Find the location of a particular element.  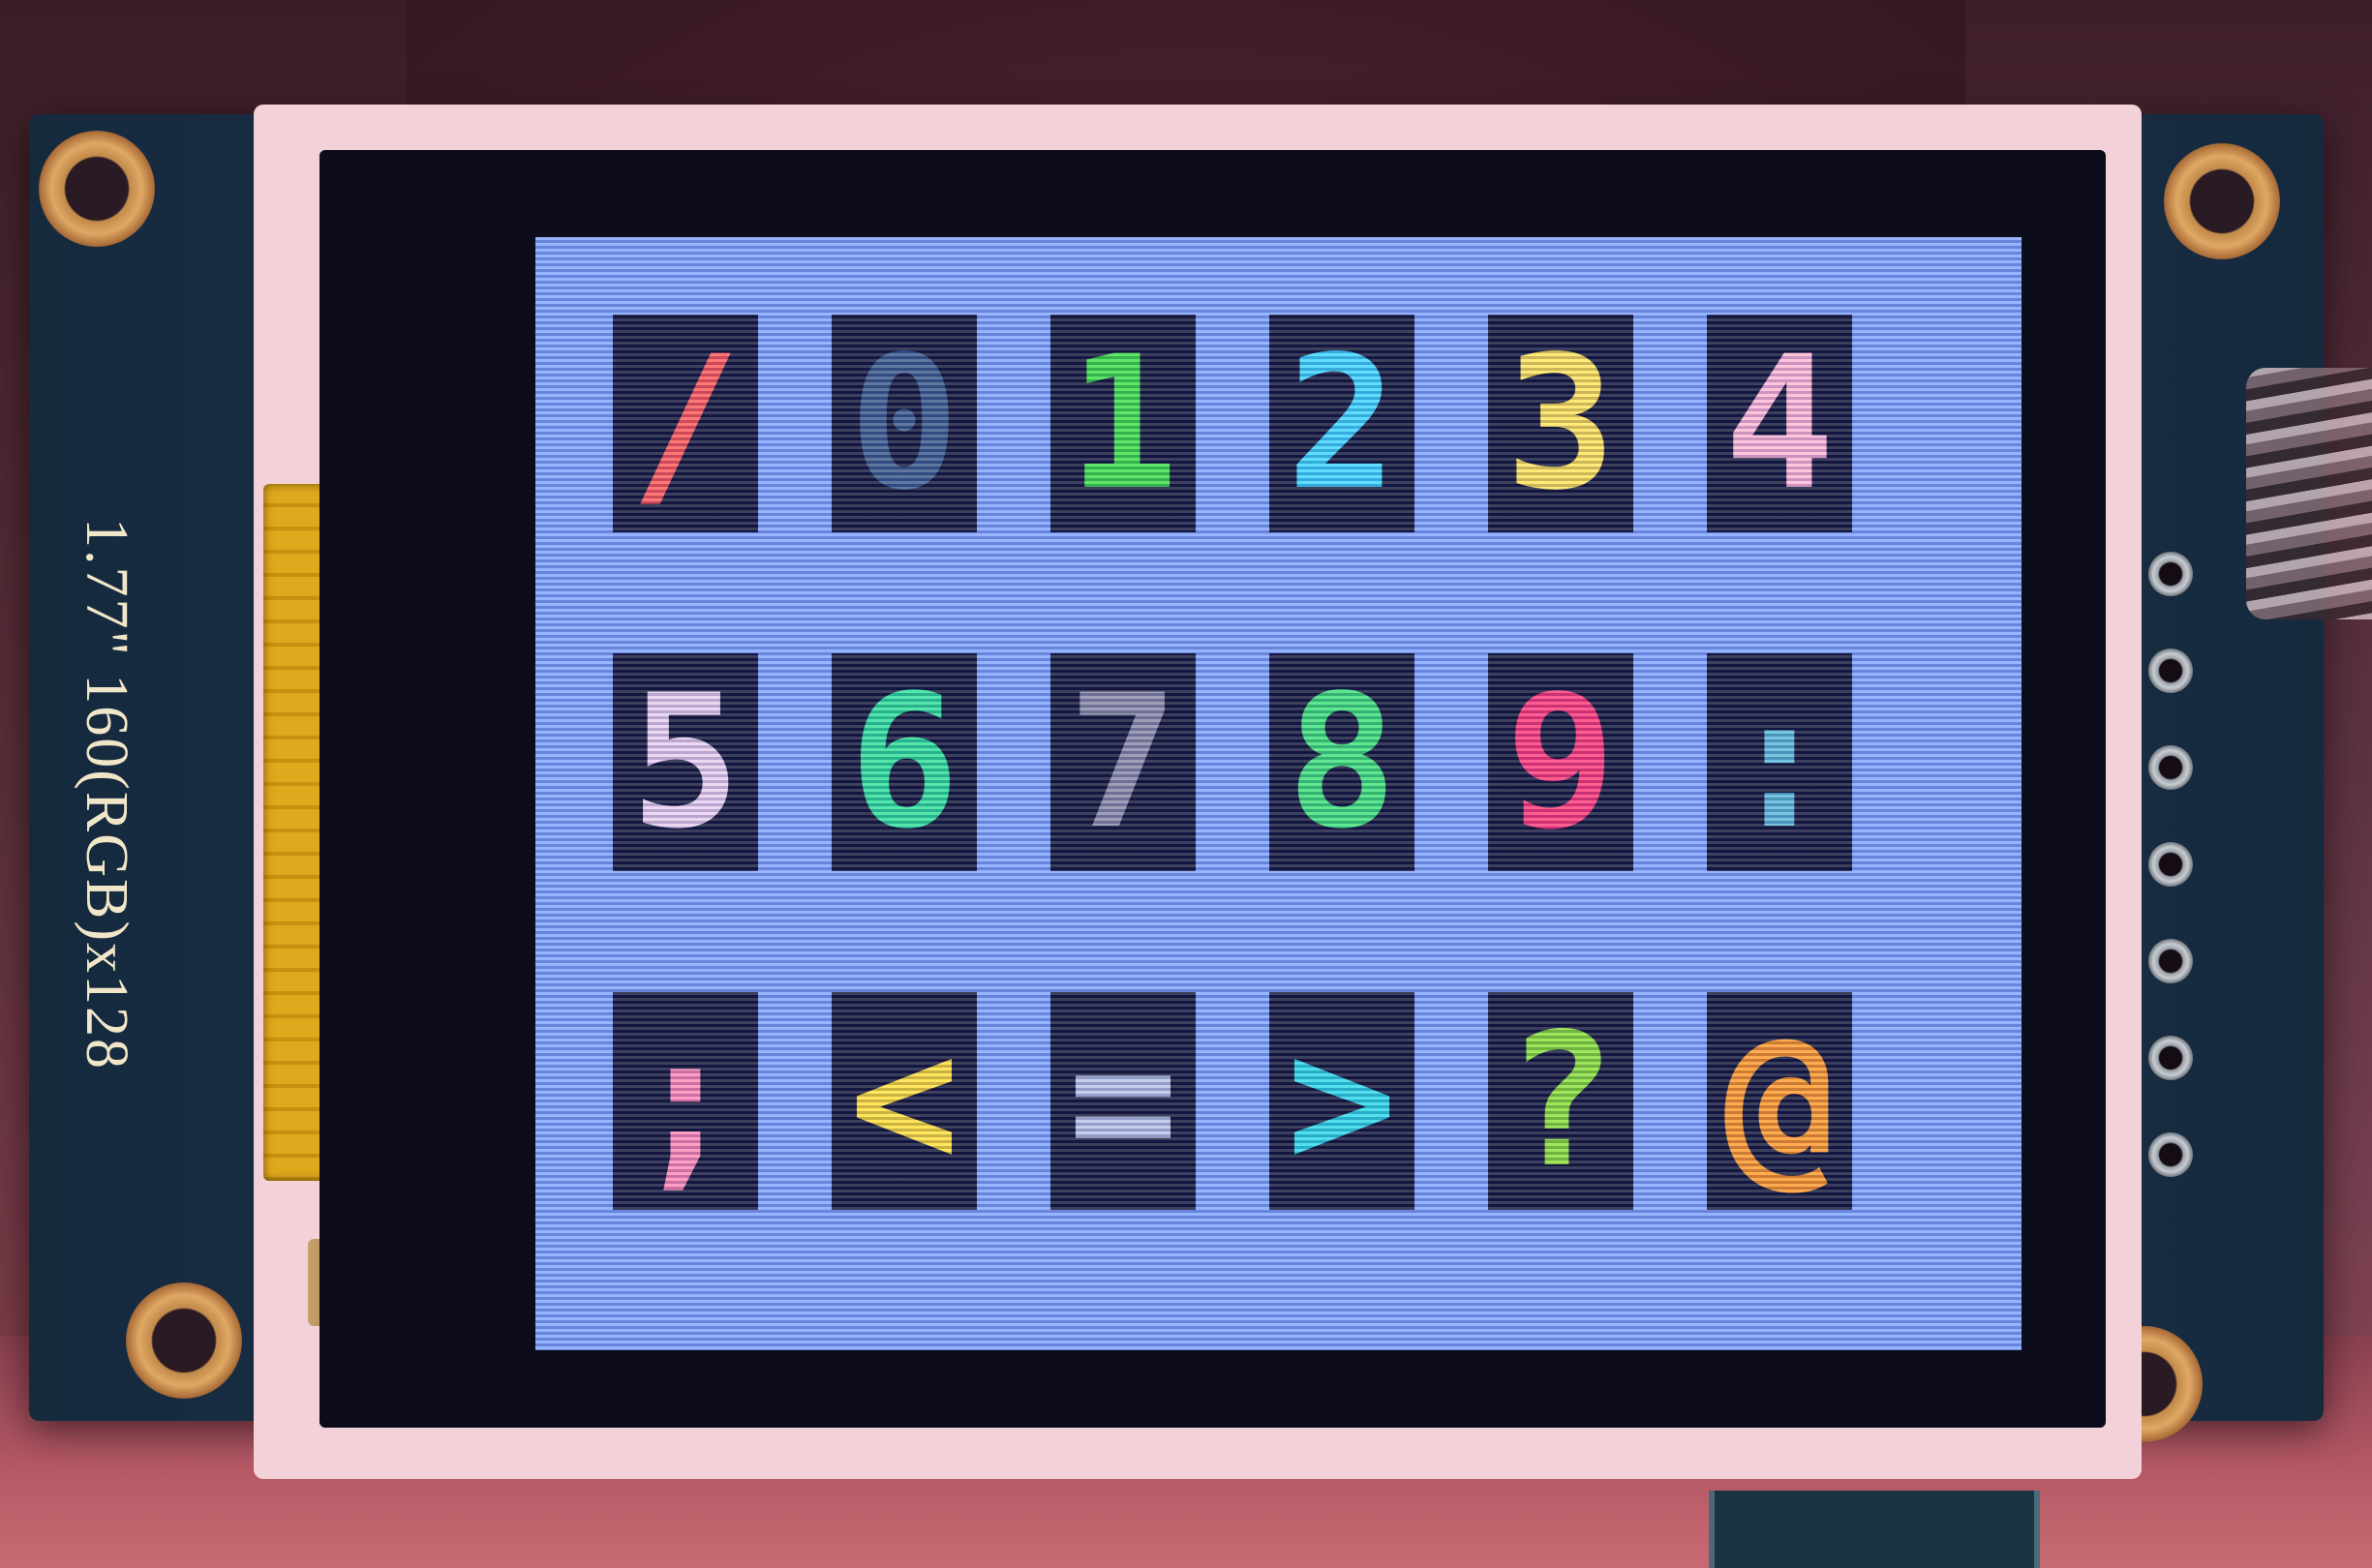

glyph-tile: 6 is located at coordinates (904, 762).